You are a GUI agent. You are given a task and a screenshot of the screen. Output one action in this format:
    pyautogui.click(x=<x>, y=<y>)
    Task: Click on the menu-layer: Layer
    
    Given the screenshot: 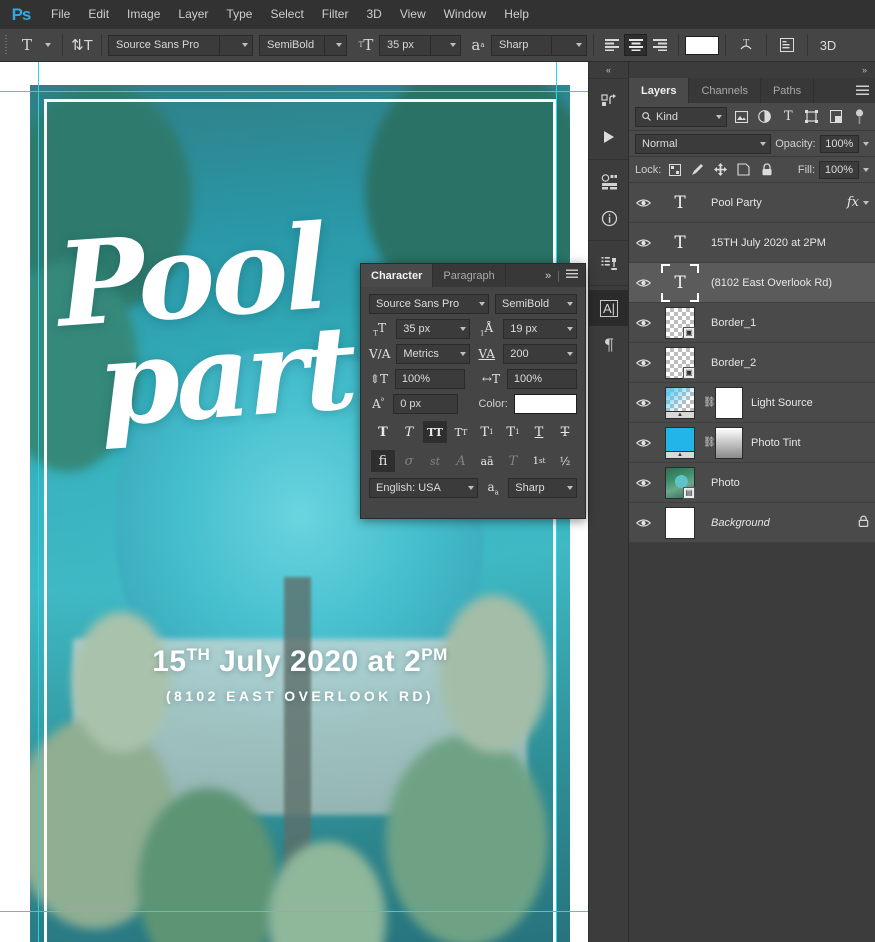 What is the action you would take?
    pyautogui.click(x=193, y=14)
    